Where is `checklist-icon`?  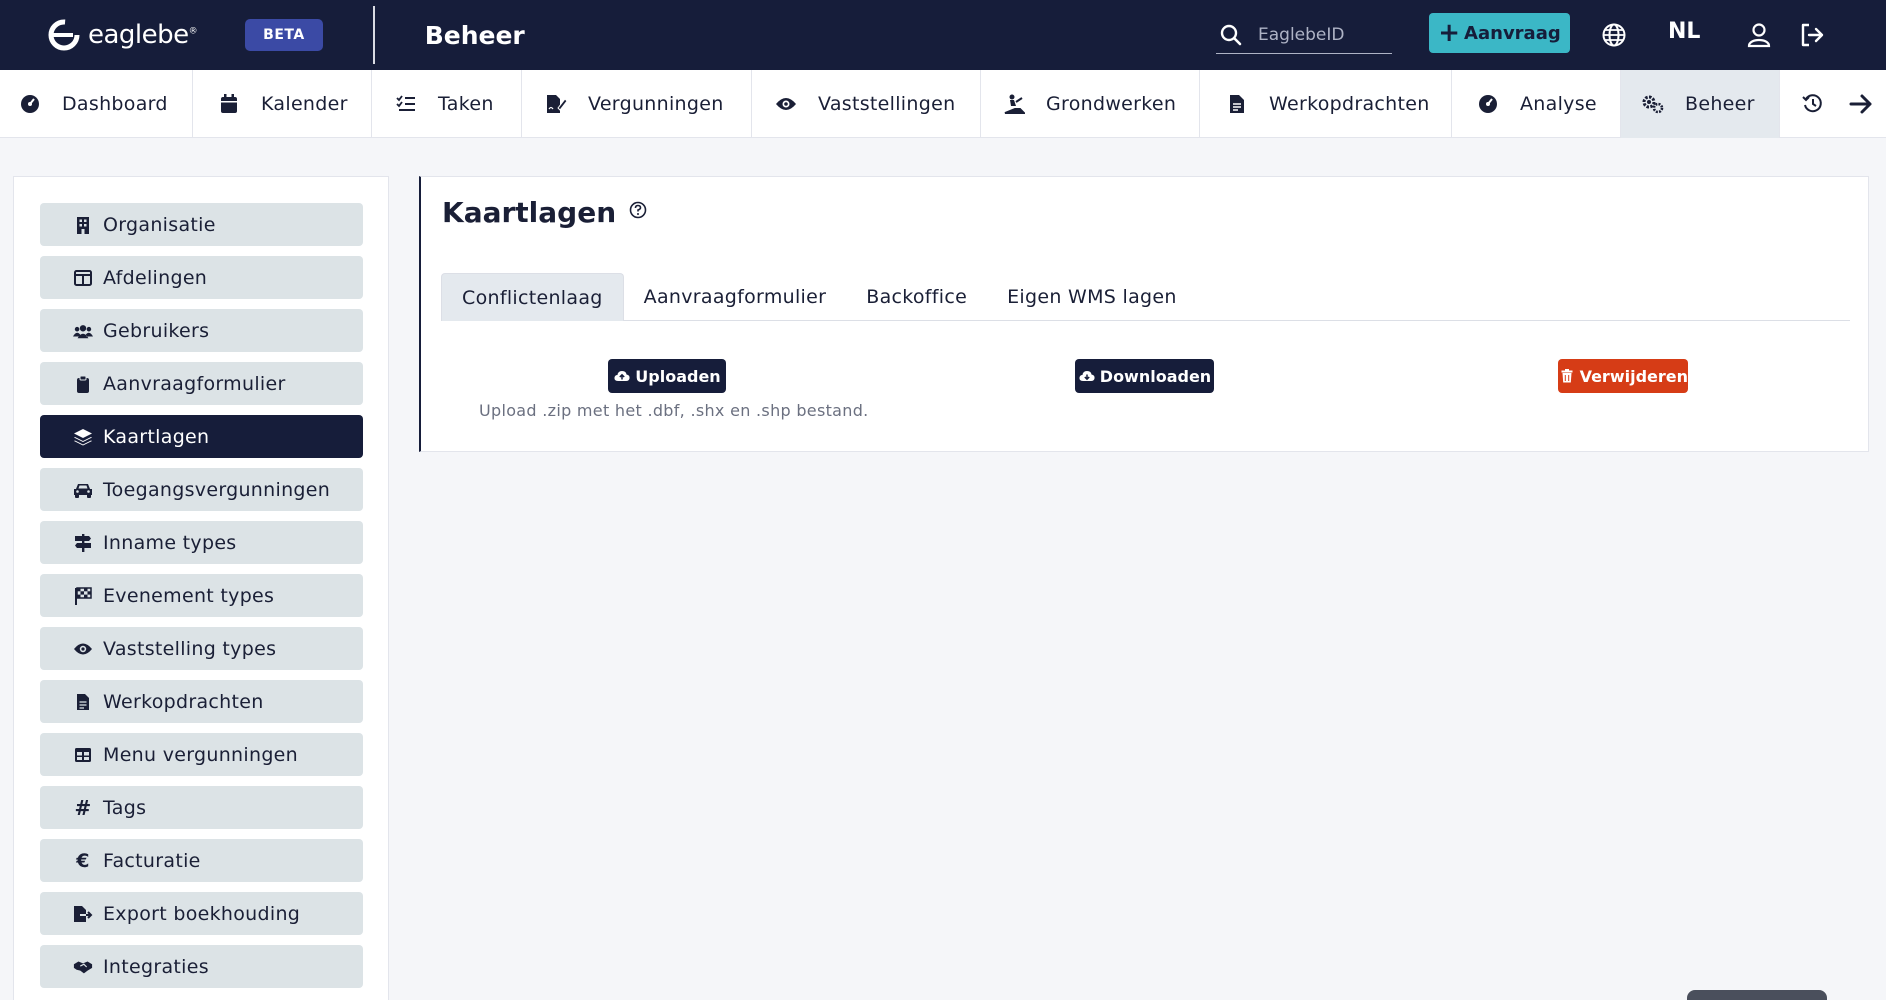
checklist-icon is located at coordinates (406, 104).